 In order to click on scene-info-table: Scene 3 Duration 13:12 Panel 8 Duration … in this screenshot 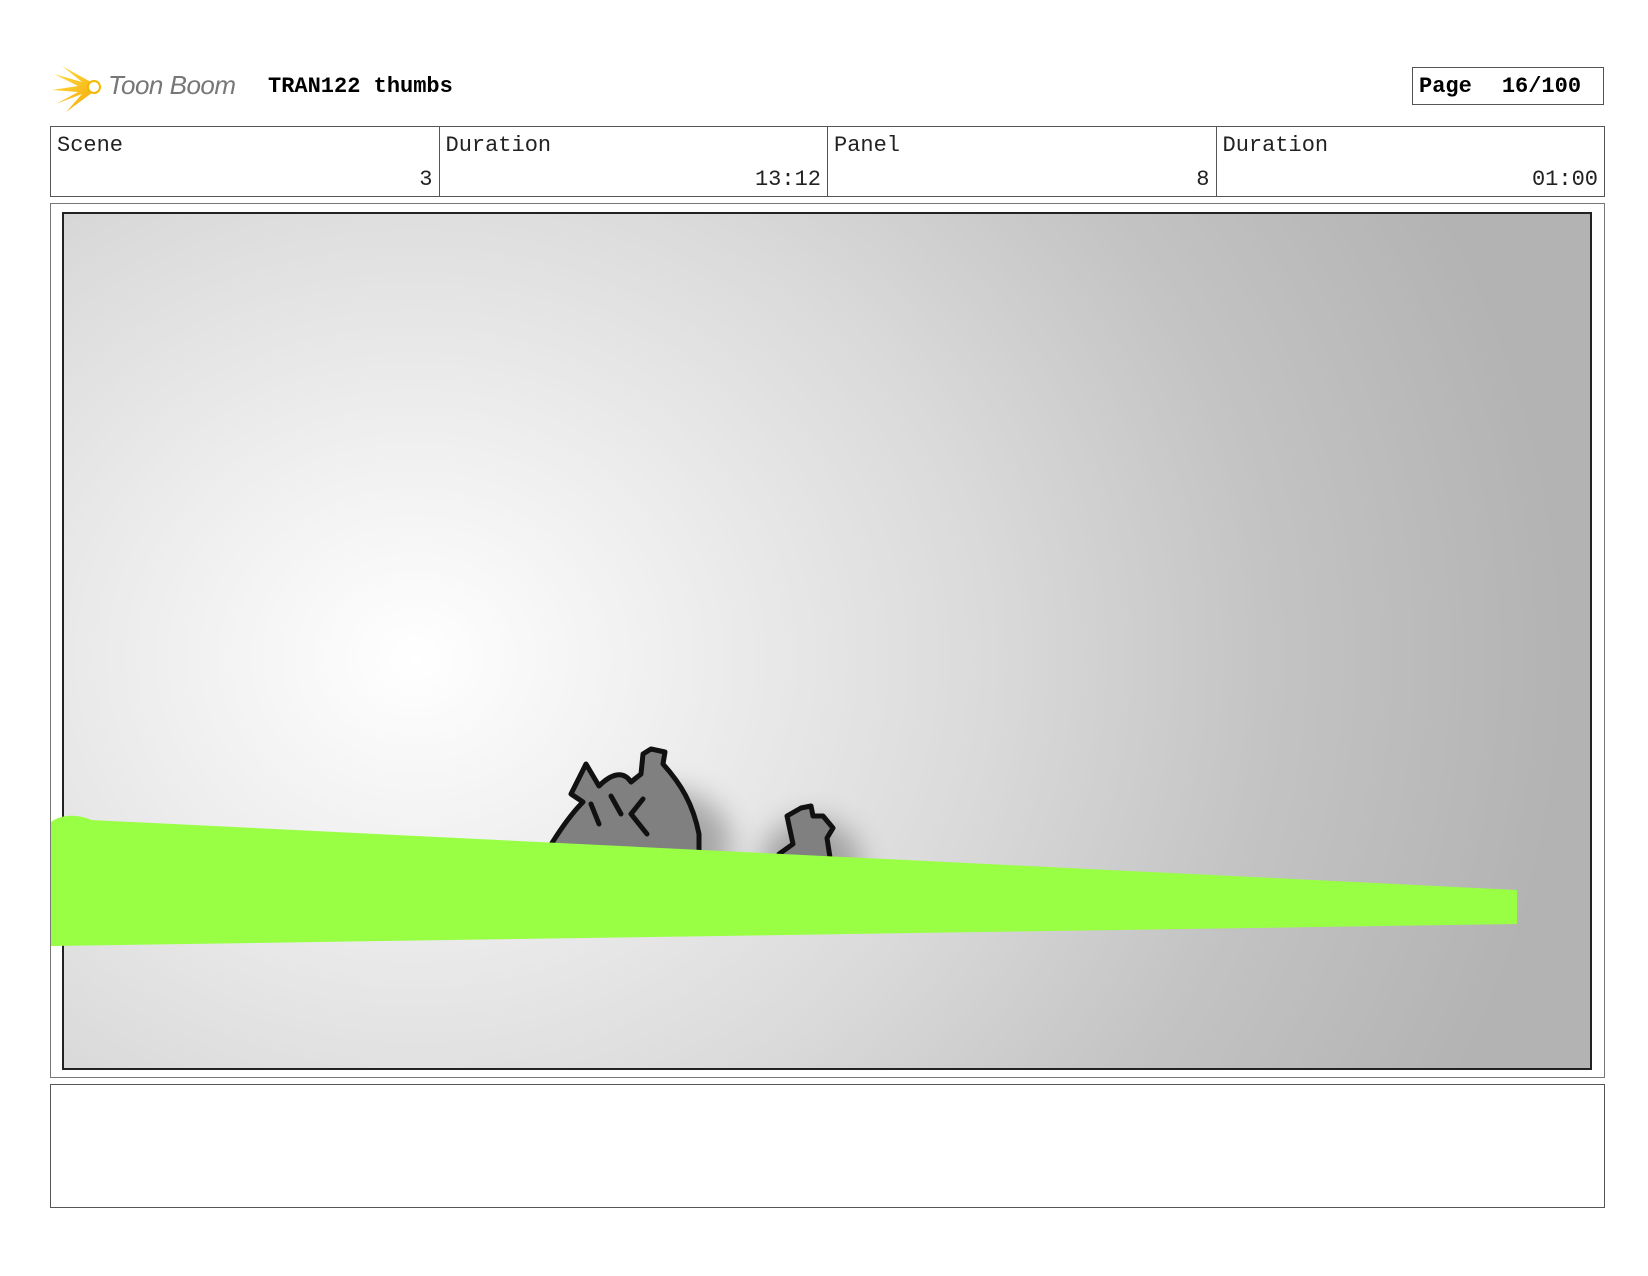, I will do `click(827, 161)`.